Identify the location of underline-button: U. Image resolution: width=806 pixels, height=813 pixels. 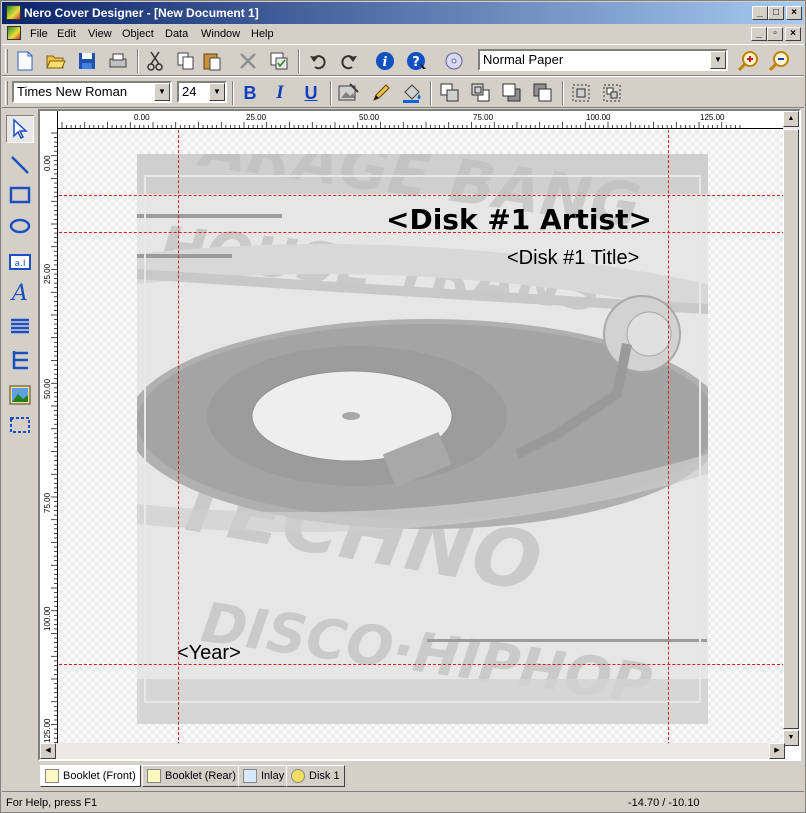
(311, 93).